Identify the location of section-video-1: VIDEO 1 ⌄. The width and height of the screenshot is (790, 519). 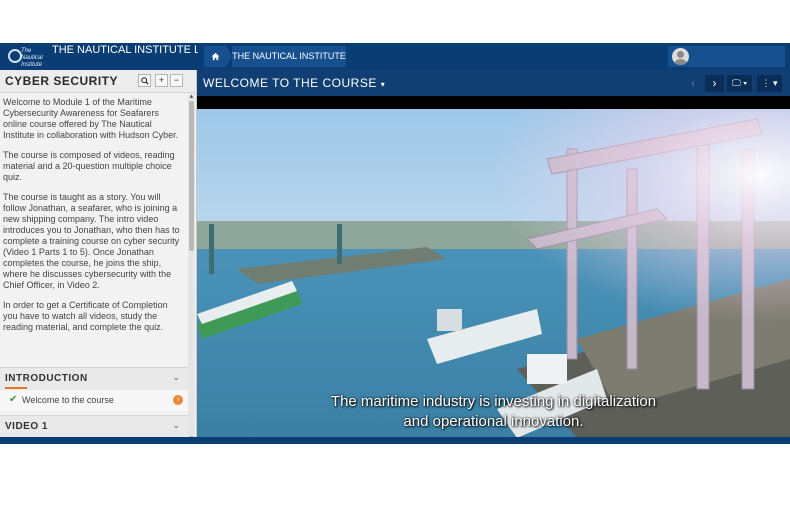
(94, 426).